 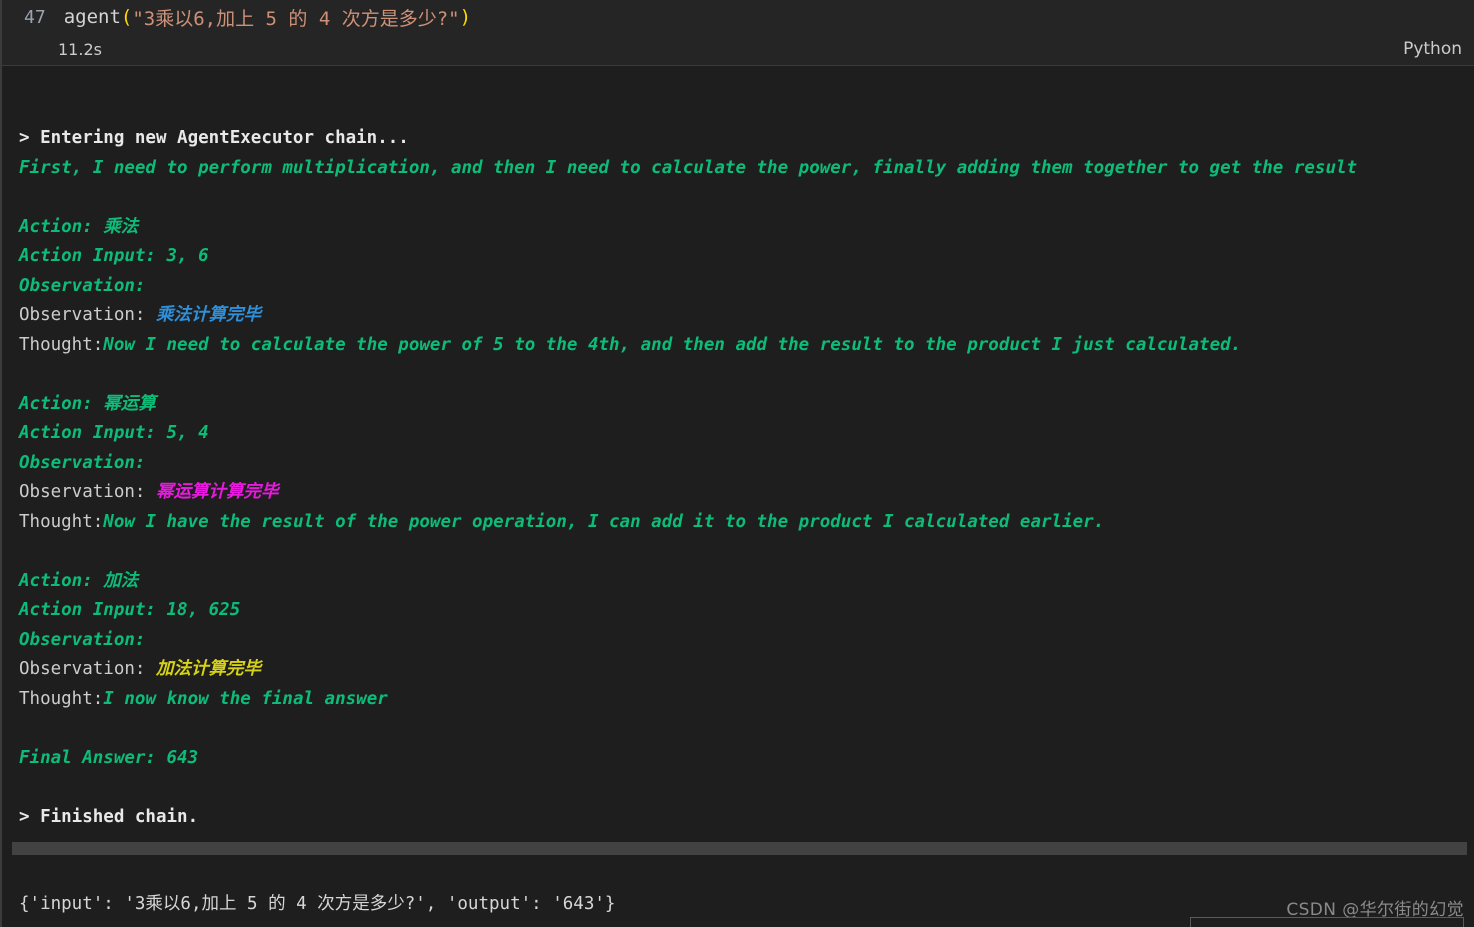 What do you see at coordinates (87, 669) in the screenshot?
I see `output-segment-observation-value-3-0: Observation:` at bounding box center [87, 669].